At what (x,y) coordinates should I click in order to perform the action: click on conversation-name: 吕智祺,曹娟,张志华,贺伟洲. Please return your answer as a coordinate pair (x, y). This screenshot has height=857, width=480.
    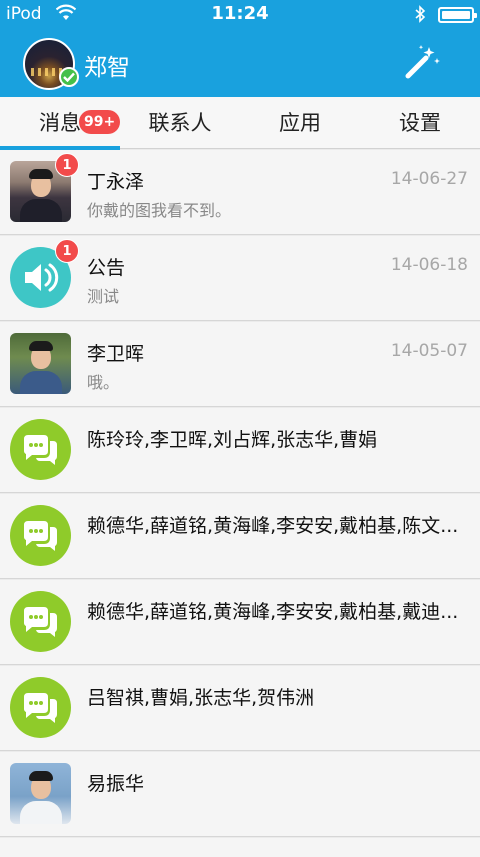
    Looking at the image, I should click on (201, 698).